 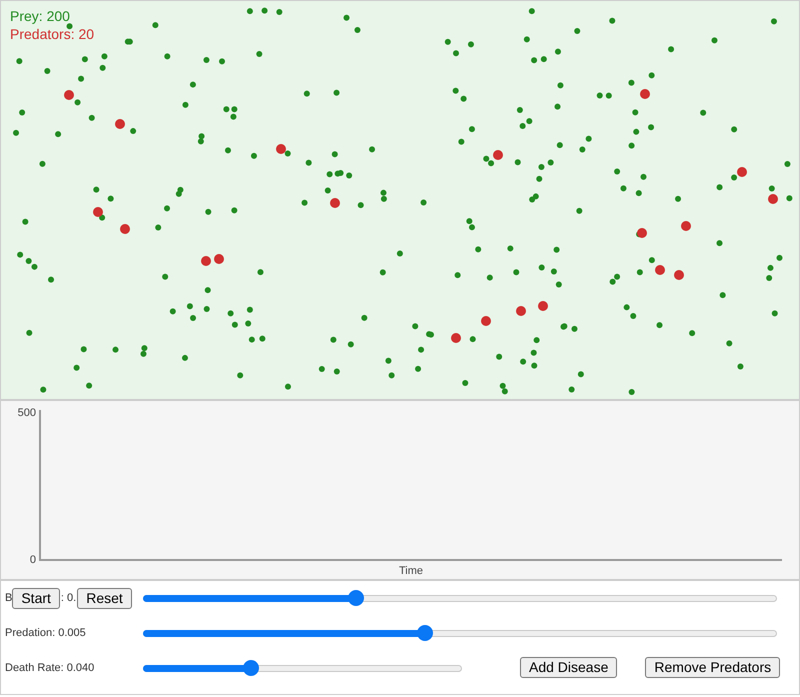 What do you see at coordinates (569, 667) in the screenshot?
I see `button: Add Disease` at bounding box center [569, 667].